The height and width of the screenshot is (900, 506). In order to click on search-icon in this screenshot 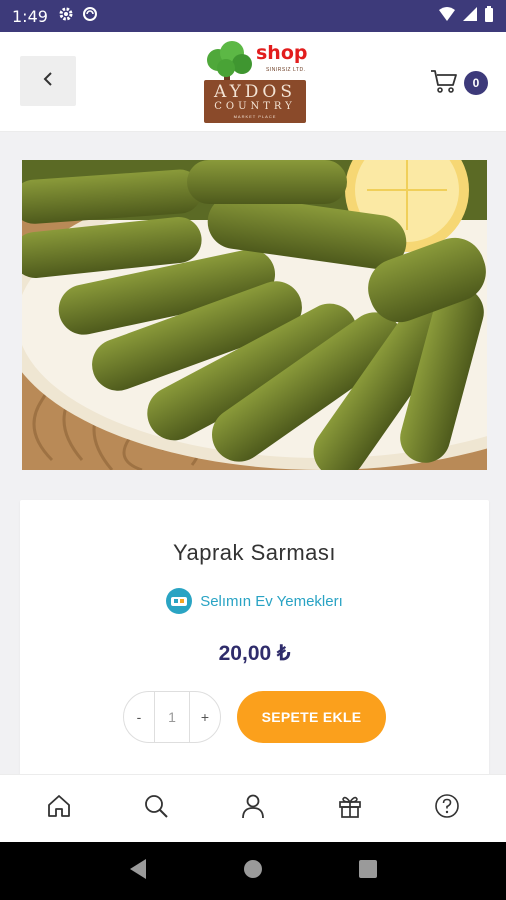, I will do `click(156, 808)`.